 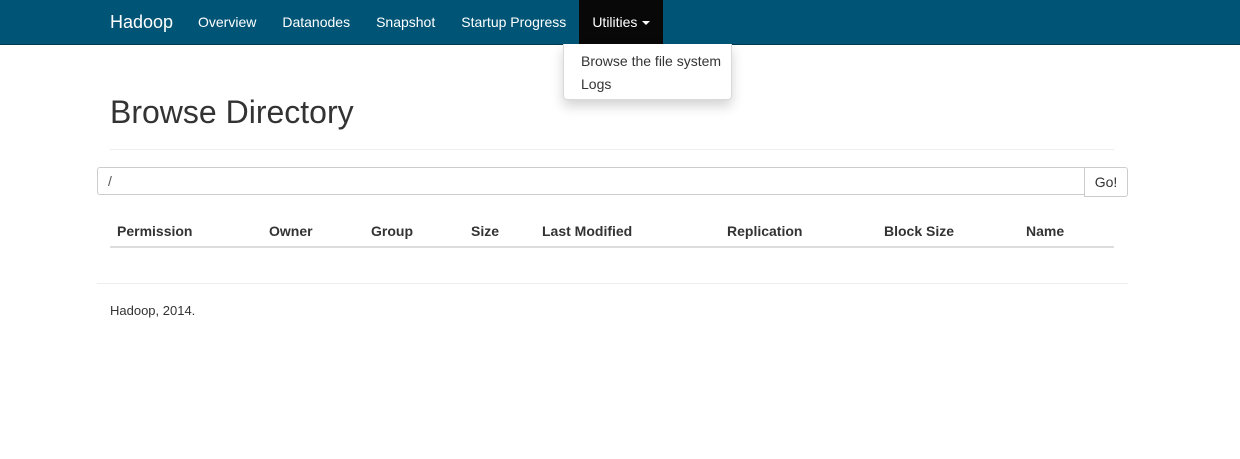 I want to click on nav-overview: Overview, so click(x=227, y=22).